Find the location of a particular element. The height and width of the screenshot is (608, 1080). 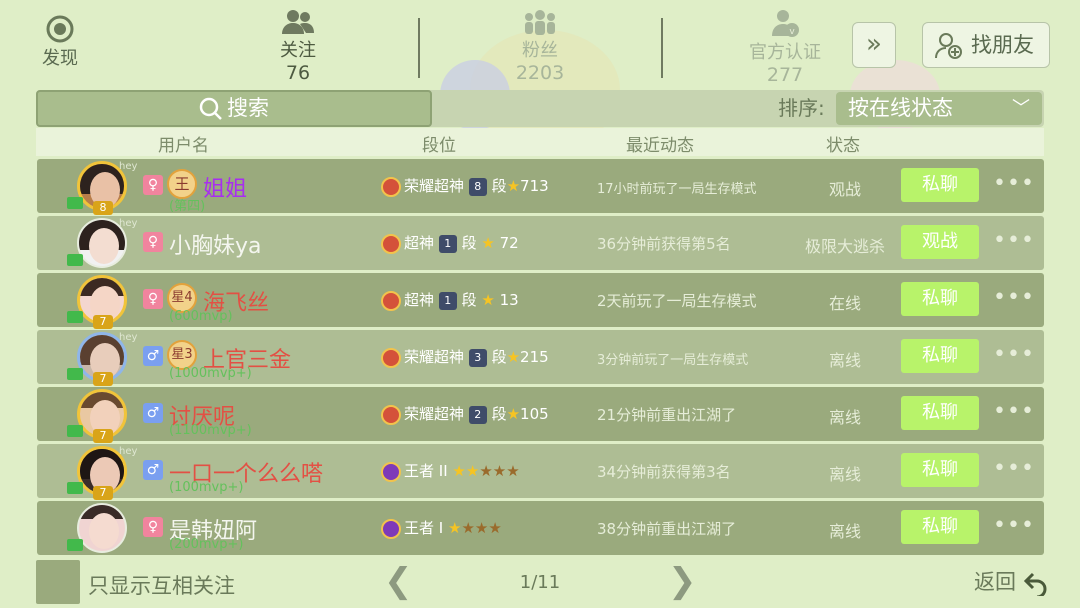

sort-select: 按在线状态 ﹀ is located at coordinates (939, 108).